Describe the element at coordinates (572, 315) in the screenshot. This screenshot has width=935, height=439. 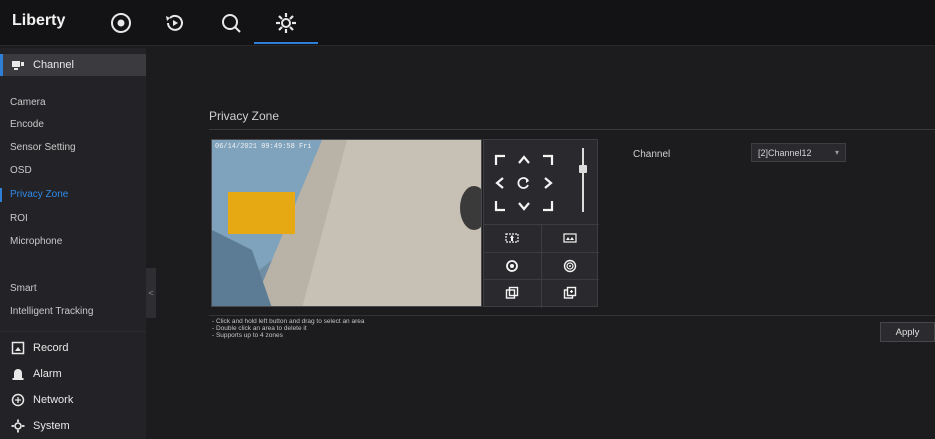
I see `tips-divider` at that location.